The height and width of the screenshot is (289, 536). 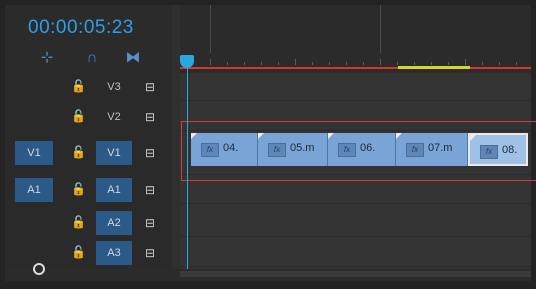 I want to click on track-lane-a3, so click(x=355, y=253).